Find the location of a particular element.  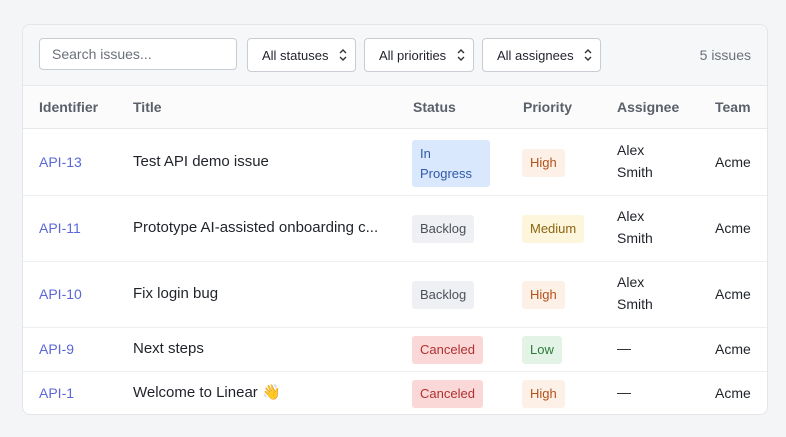

issue-identifier: API-1 is located at coordinates (56, 393).